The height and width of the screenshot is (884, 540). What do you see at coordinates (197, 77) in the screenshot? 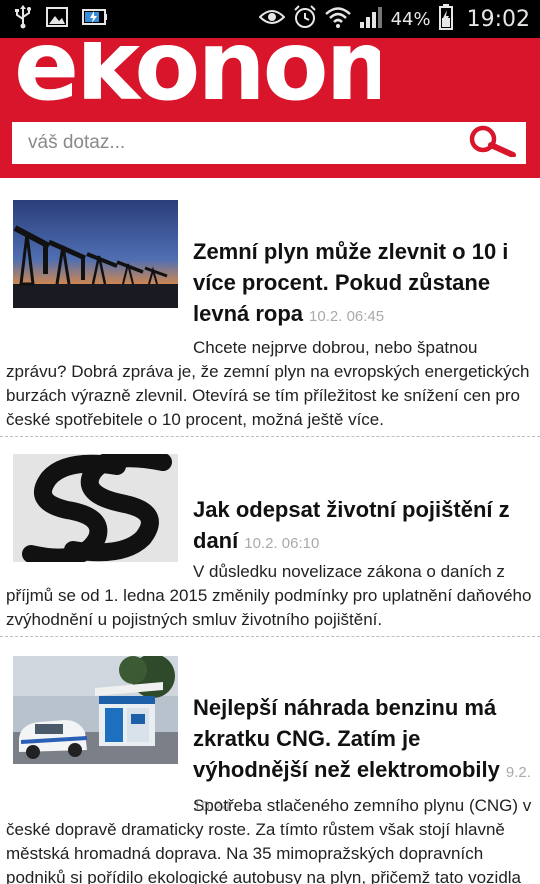
I see `logo: ekonom` at bounding box center [197, 77].